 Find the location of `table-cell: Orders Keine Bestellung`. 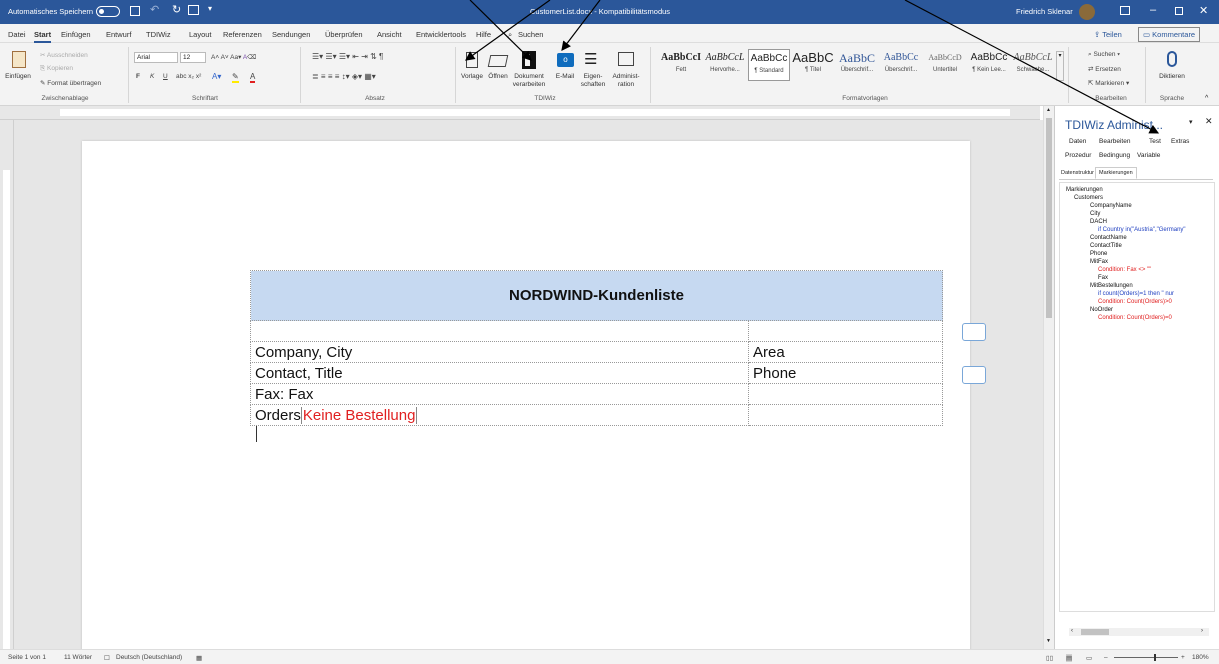

table-cell: Orders Keine Bestellung is located at coordinates (499, 415).